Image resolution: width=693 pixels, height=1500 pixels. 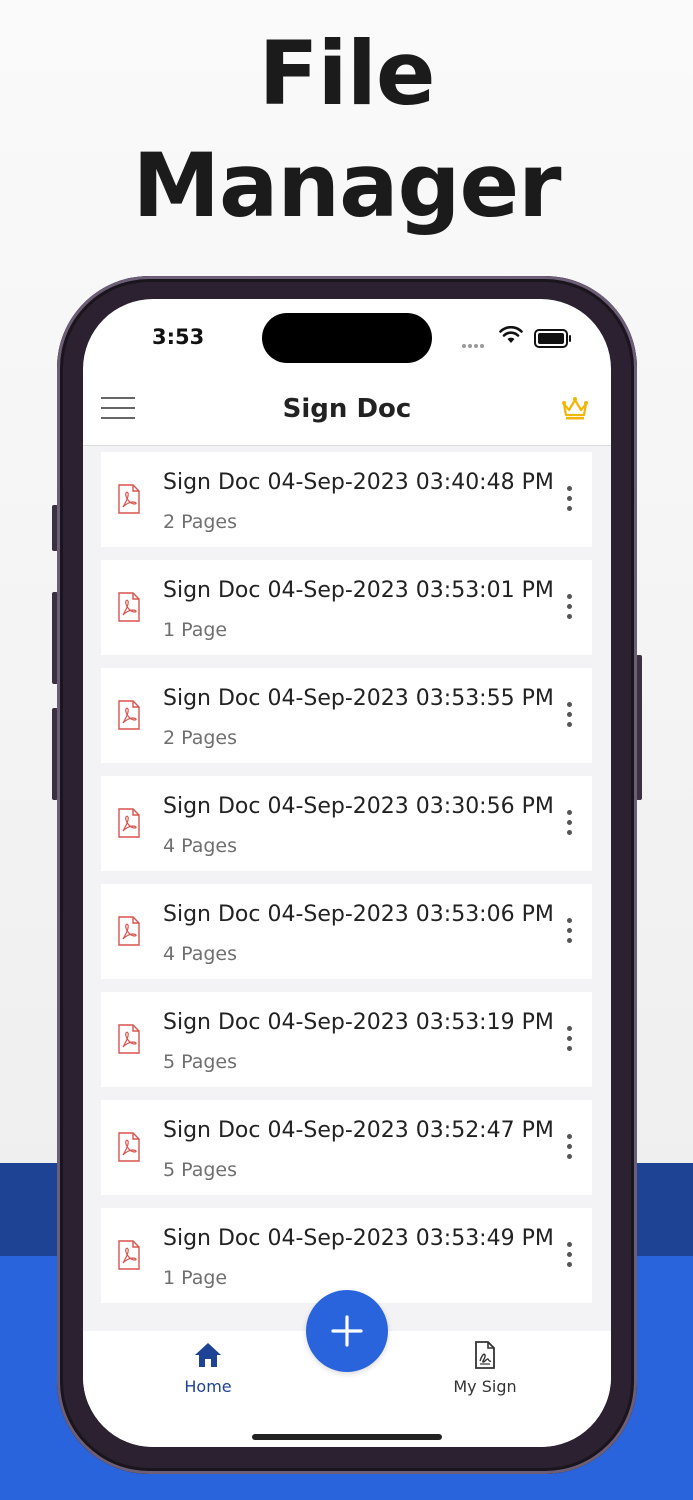 I want to click on document-title: Sign Doc 04-Sep-2023 03:52:47 PM, so click(x=358, y=1130).